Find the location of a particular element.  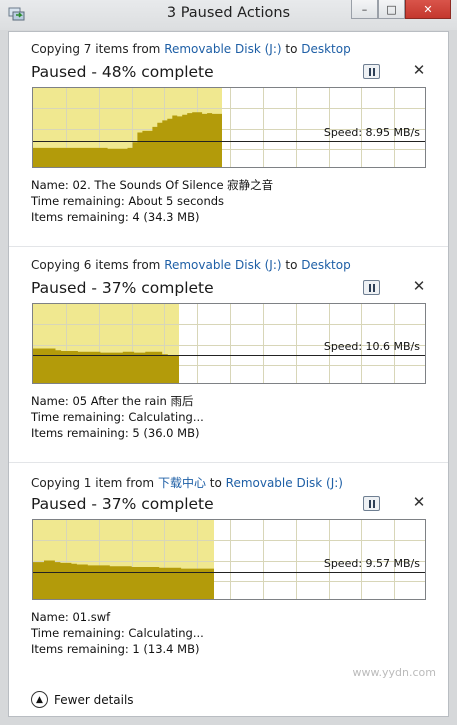

minimize-button: – is located at coordinates (364, 9).